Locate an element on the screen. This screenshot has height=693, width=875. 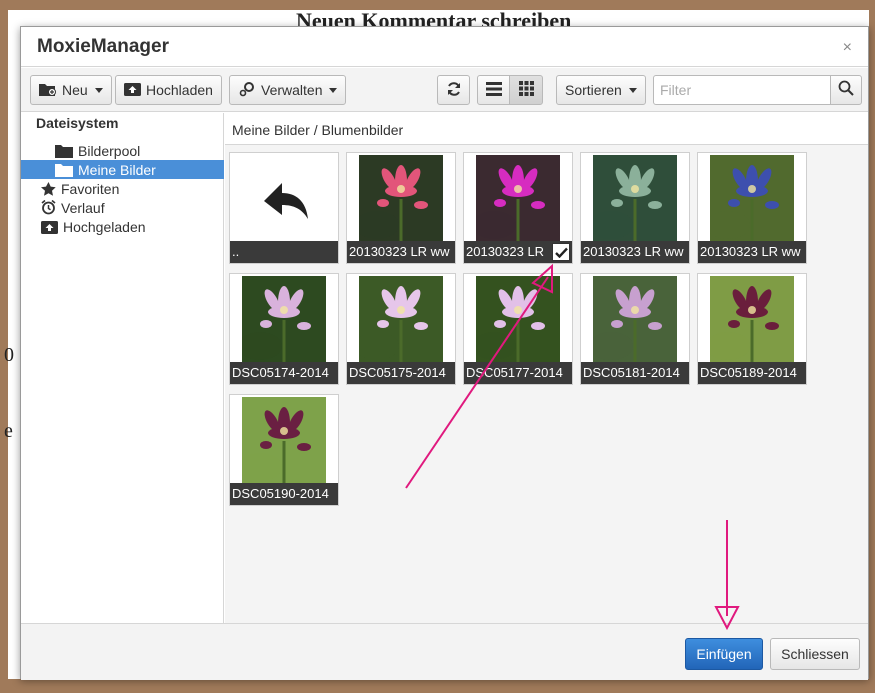
file-thumbnail: DSC05174-2014 is located at coordinates (284, 329).